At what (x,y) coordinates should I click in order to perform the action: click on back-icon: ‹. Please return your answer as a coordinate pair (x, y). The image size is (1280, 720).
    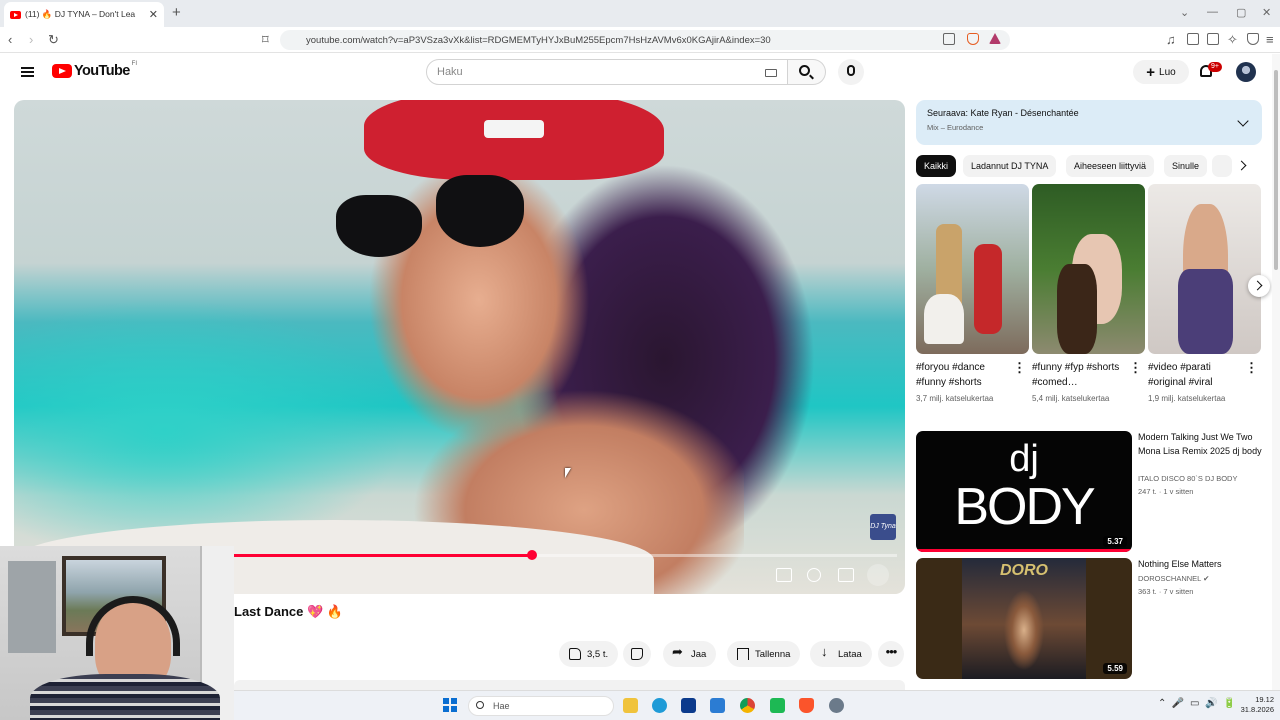
    Looking at the image, I should click on (10, 39).